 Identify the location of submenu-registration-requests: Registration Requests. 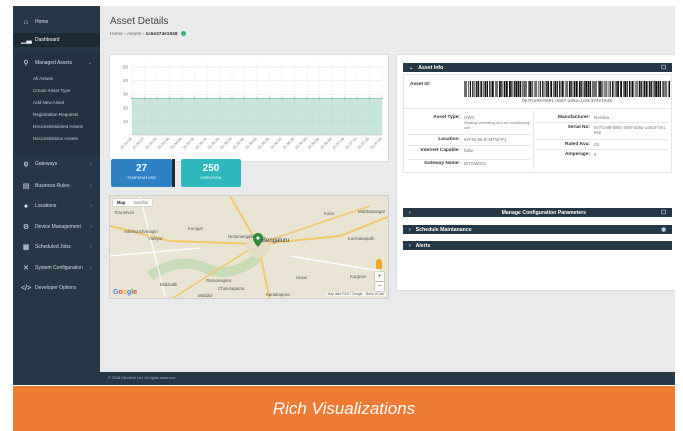
(55, 114).